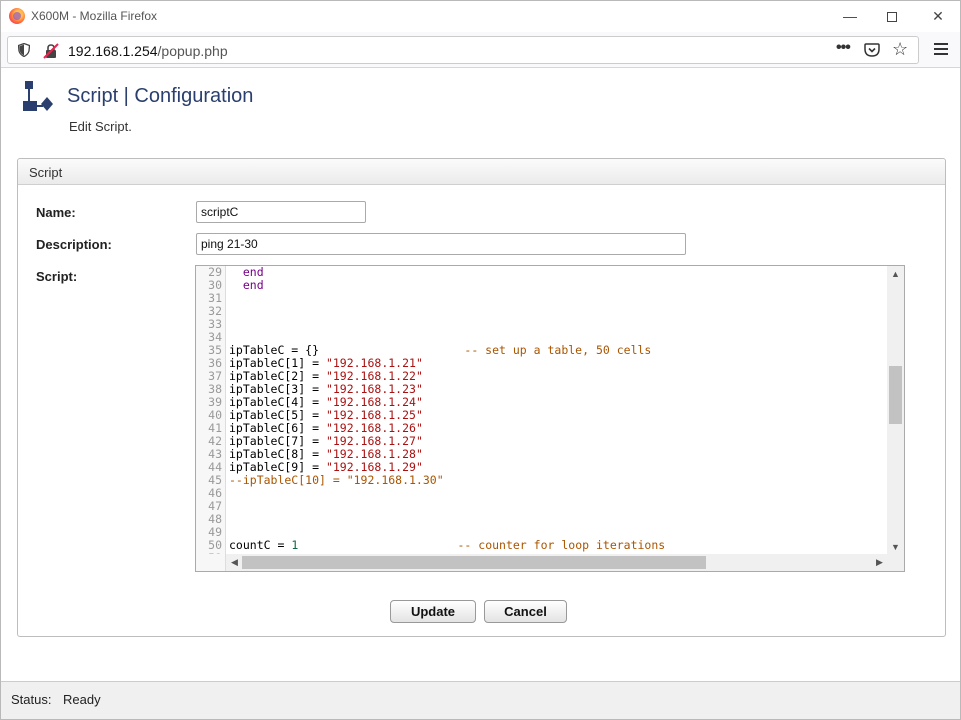 This screenshot has height=720, width=961. Describe the element at coordinates (24, 50) in the screenshot. I see `tracking-shield-icon` at that location.